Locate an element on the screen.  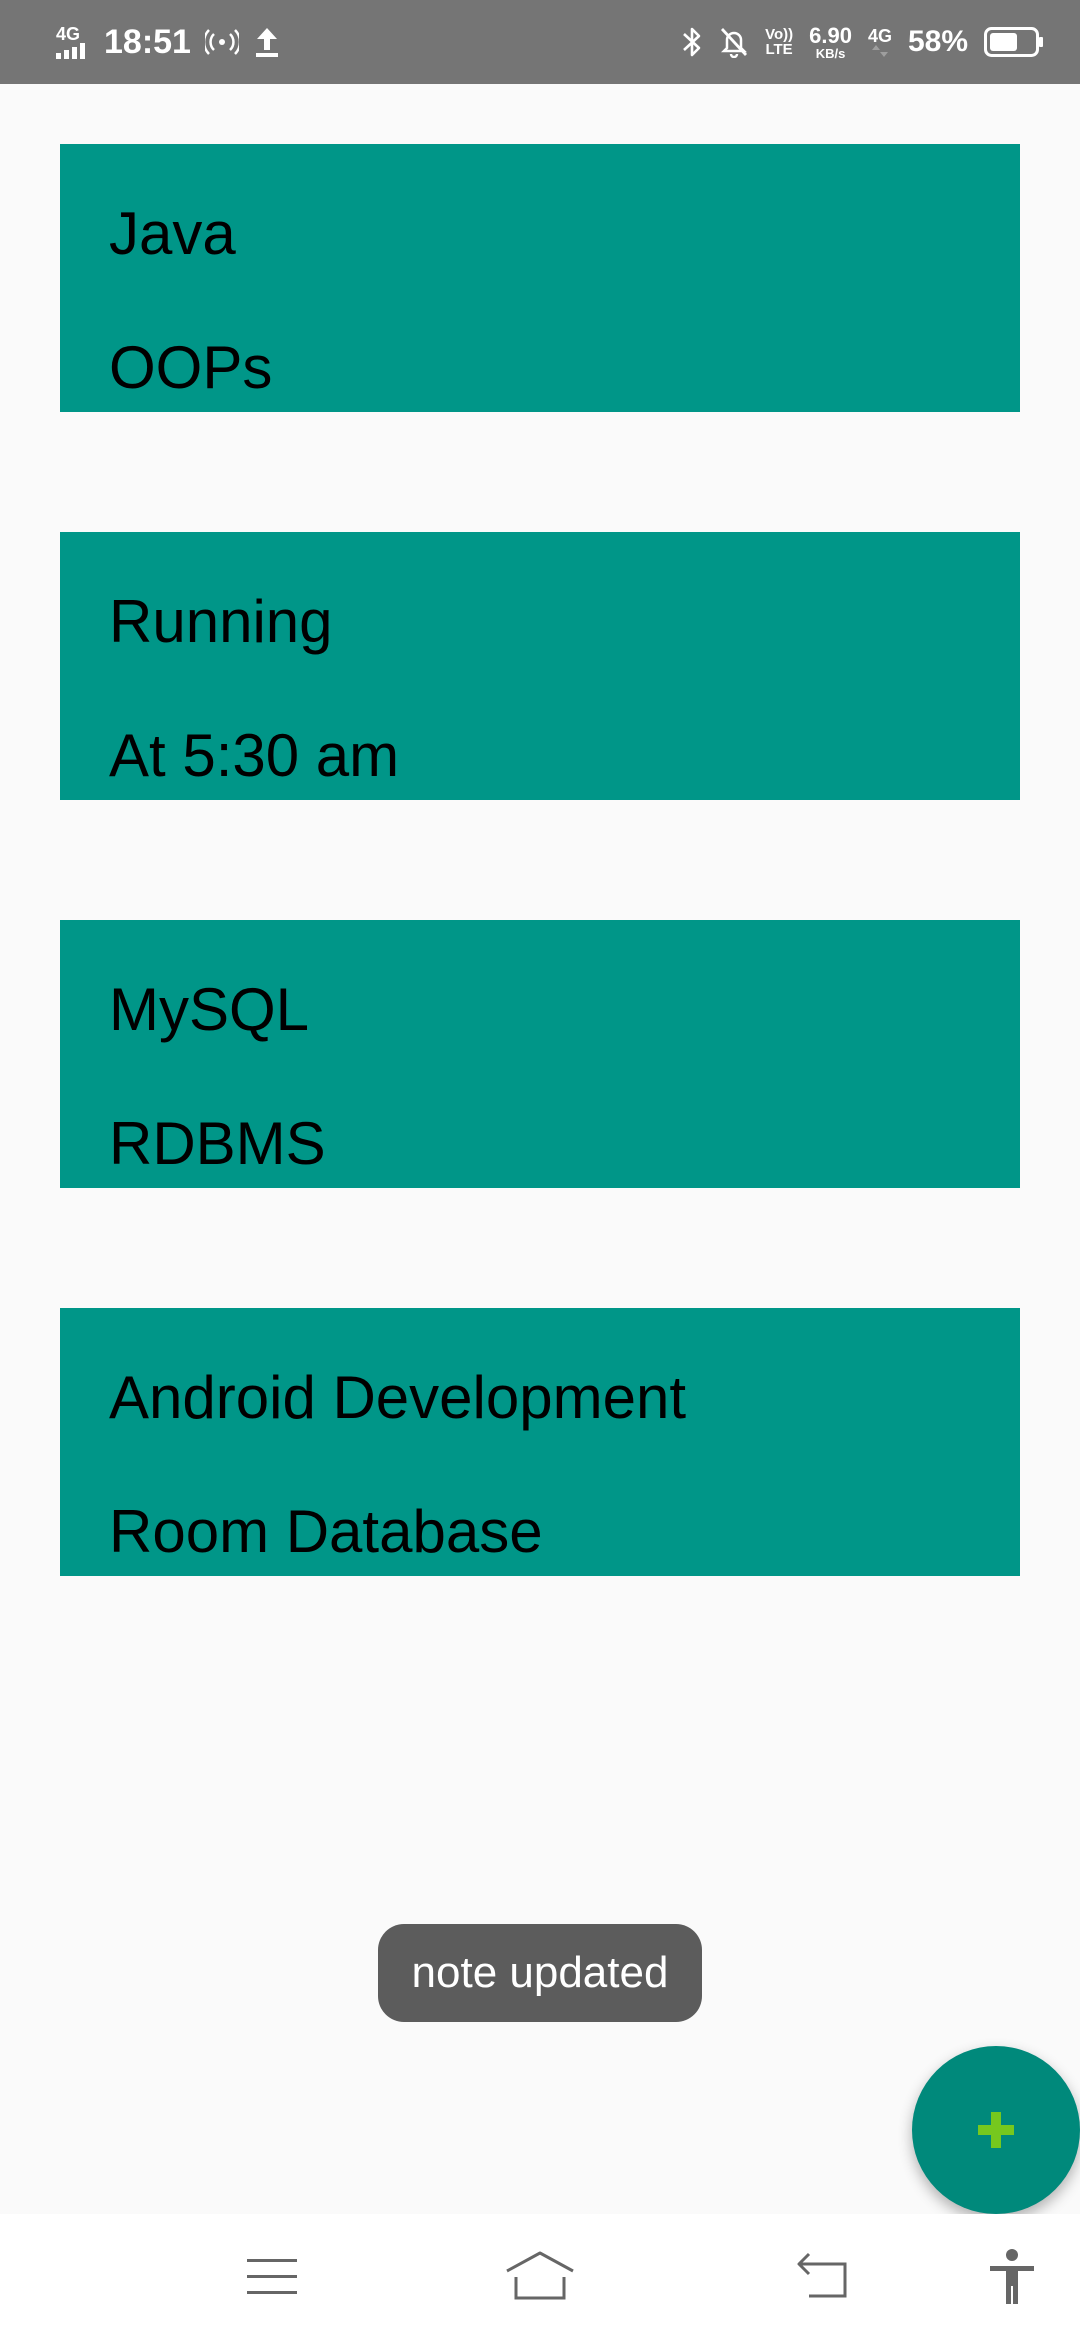
home-icon is located at coordinates (540, 2275).